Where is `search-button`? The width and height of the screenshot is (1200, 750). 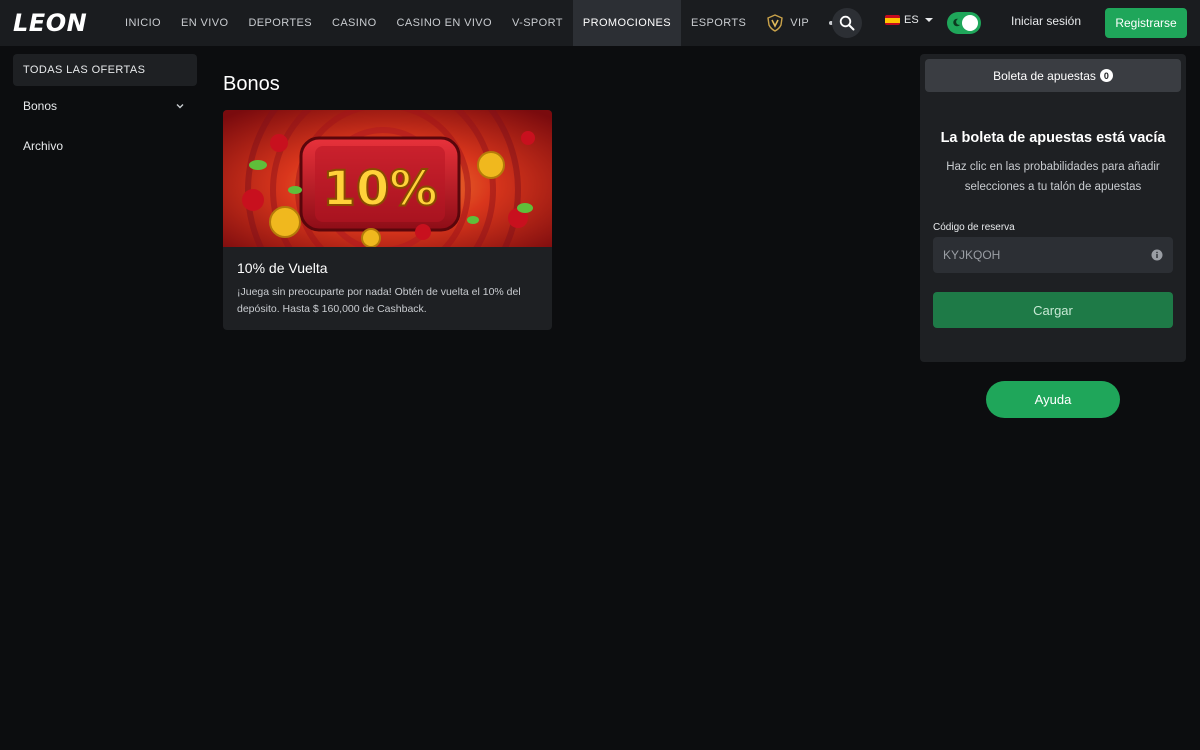
search-button is located at coordinates (847, 23).